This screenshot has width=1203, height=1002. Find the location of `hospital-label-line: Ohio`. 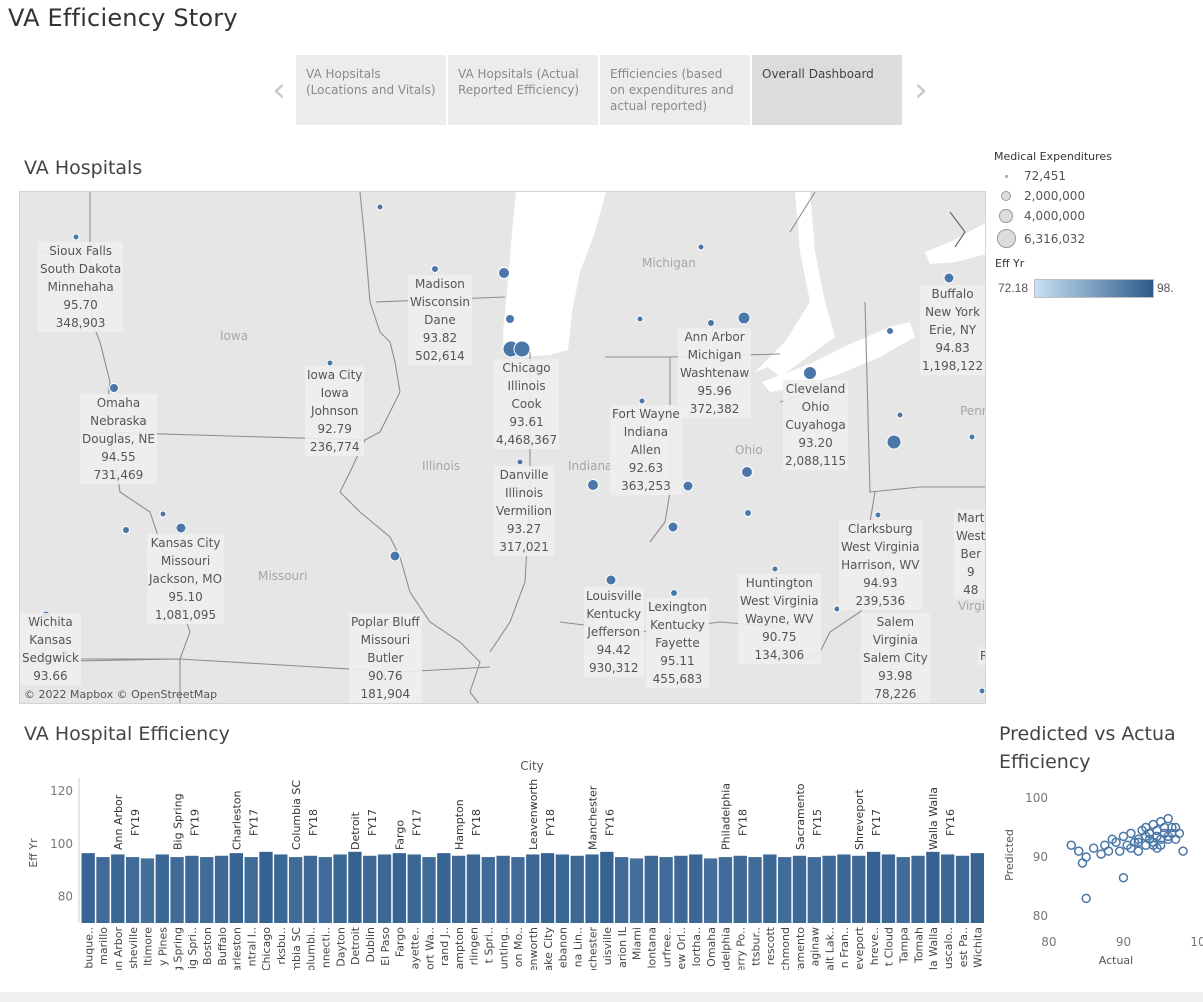

hospital-label-line: Ohio is located at coordinates (815, 407).